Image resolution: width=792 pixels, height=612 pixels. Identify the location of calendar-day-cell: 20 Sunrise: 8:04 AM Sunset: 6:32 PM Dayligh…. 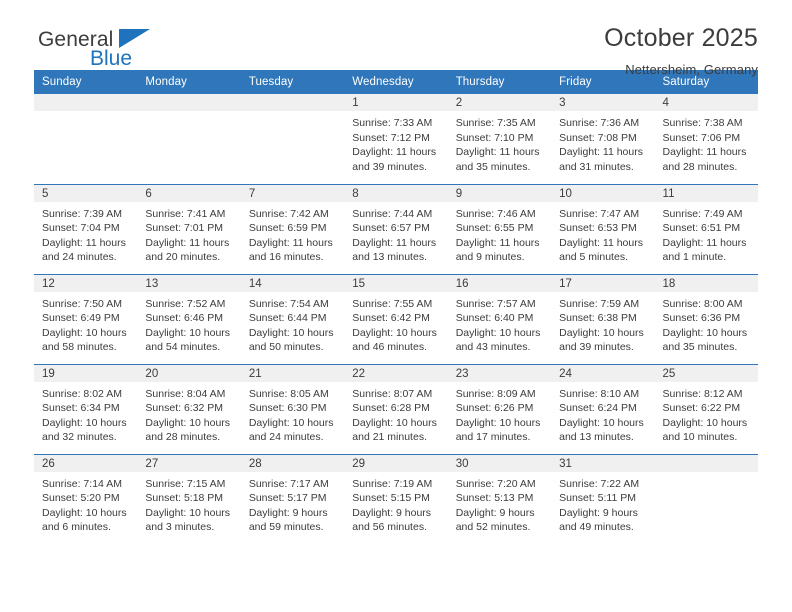
(189, 408).